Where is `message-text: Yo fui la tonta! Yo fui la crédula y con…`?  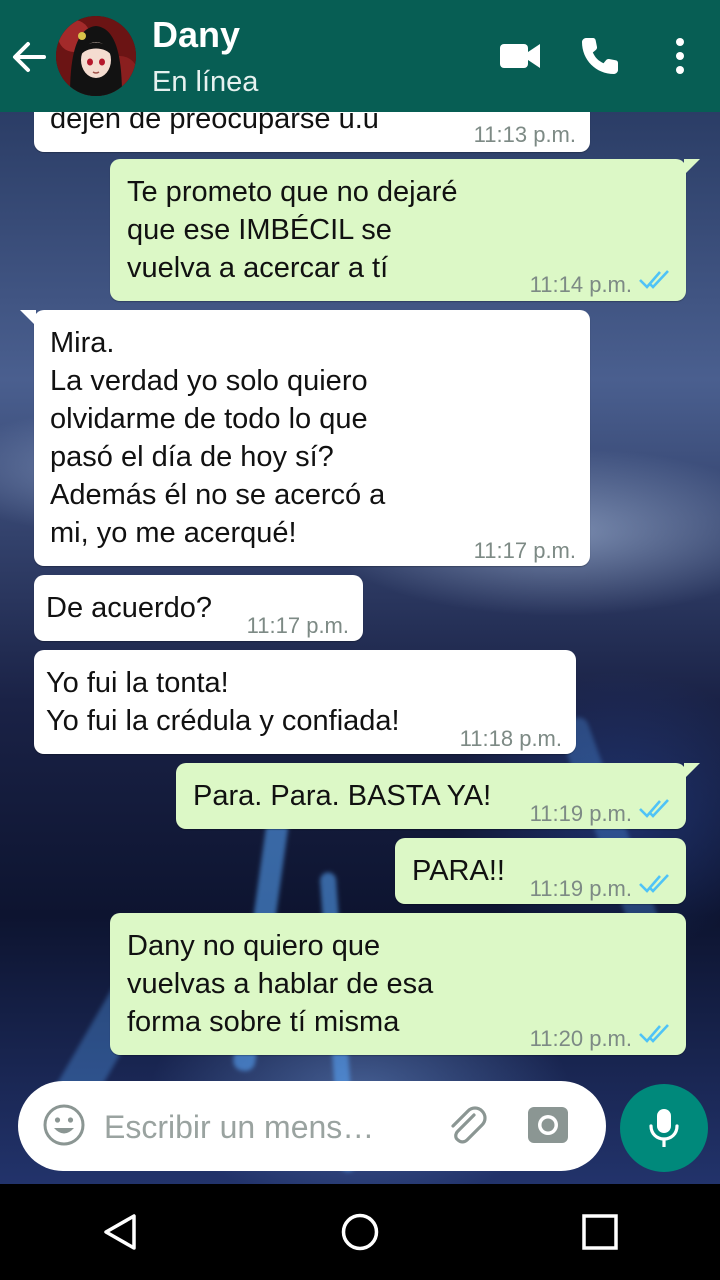
message-text: Yo fui la tonta! Yo fui la crédula y con… is located at coordinates (223, 702).